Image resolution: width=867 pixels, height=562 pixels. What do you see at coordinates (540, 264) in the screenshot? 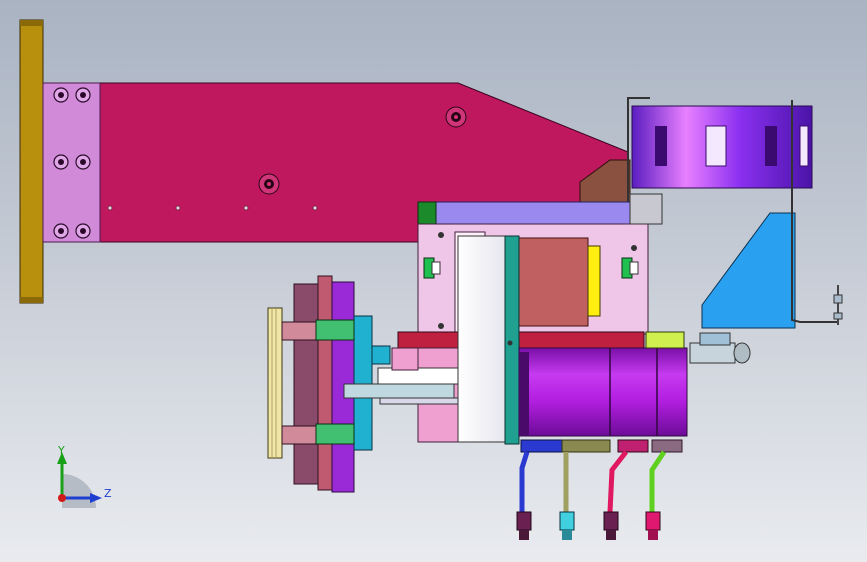
I see `slide-block` at bounding box center [540, 264].